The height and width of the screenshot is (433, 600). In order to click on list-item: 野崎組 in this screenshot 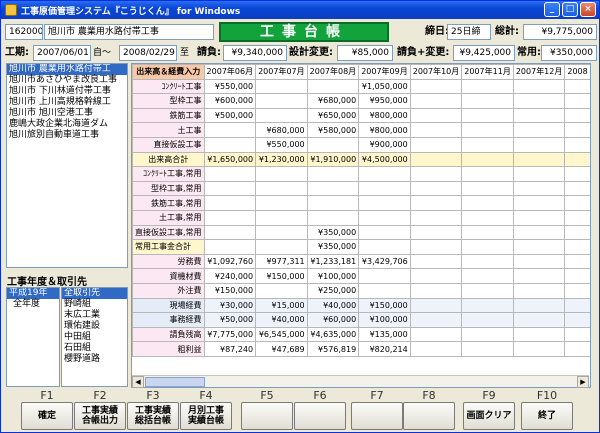, I will do `click(94, 304)`.